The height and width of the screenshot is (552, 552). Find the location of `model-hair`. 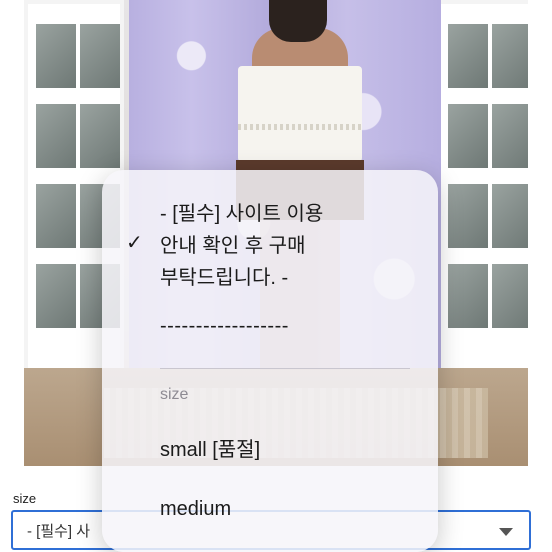

model-hair is located at coordinates (298, 21).